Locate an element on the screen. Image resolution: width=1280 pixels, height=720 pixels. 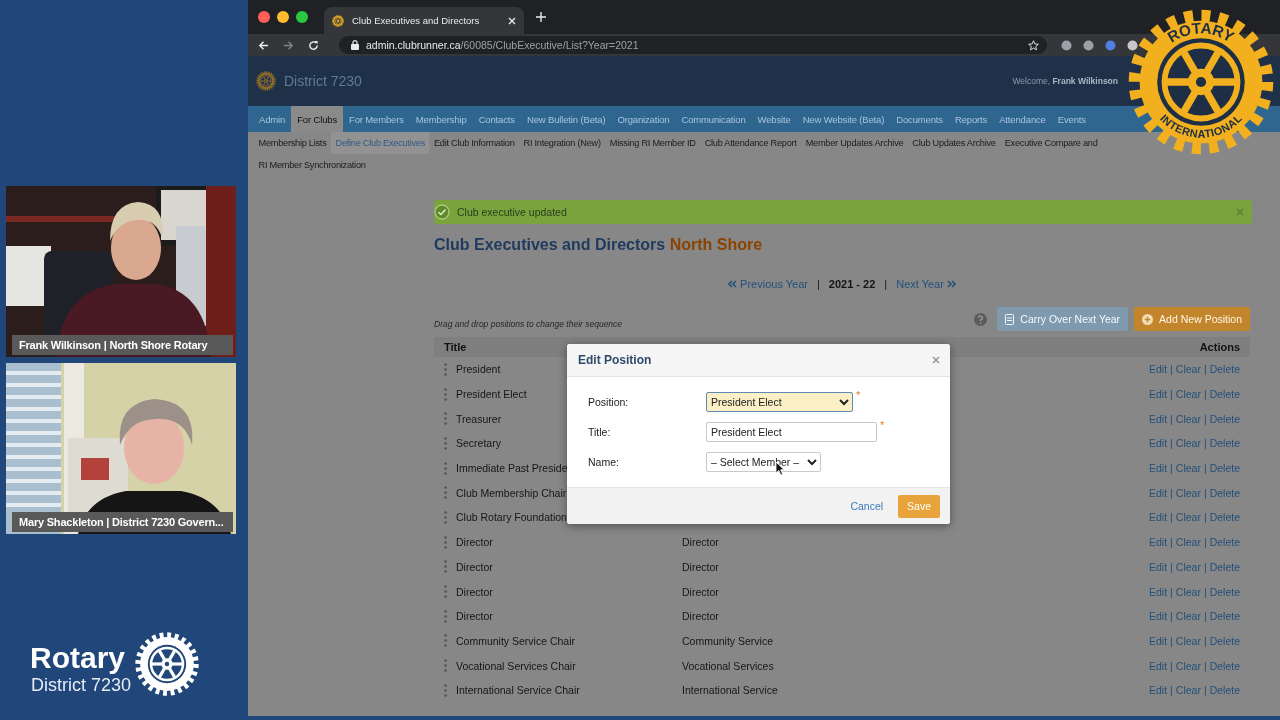
subnav-link: Define Club Executives is located at coordinates (380, 143).